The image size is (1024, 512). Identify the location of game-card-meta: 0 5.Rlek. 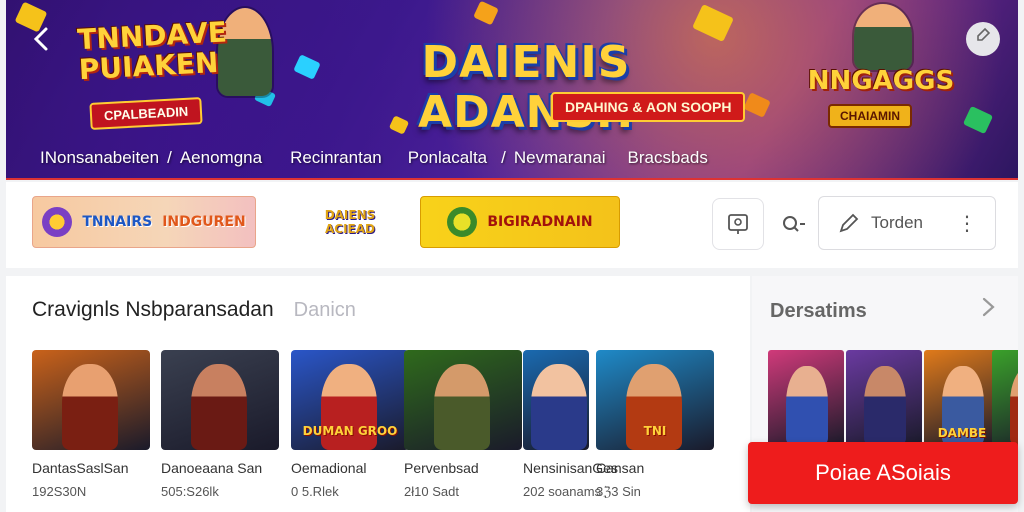
(315, 491).